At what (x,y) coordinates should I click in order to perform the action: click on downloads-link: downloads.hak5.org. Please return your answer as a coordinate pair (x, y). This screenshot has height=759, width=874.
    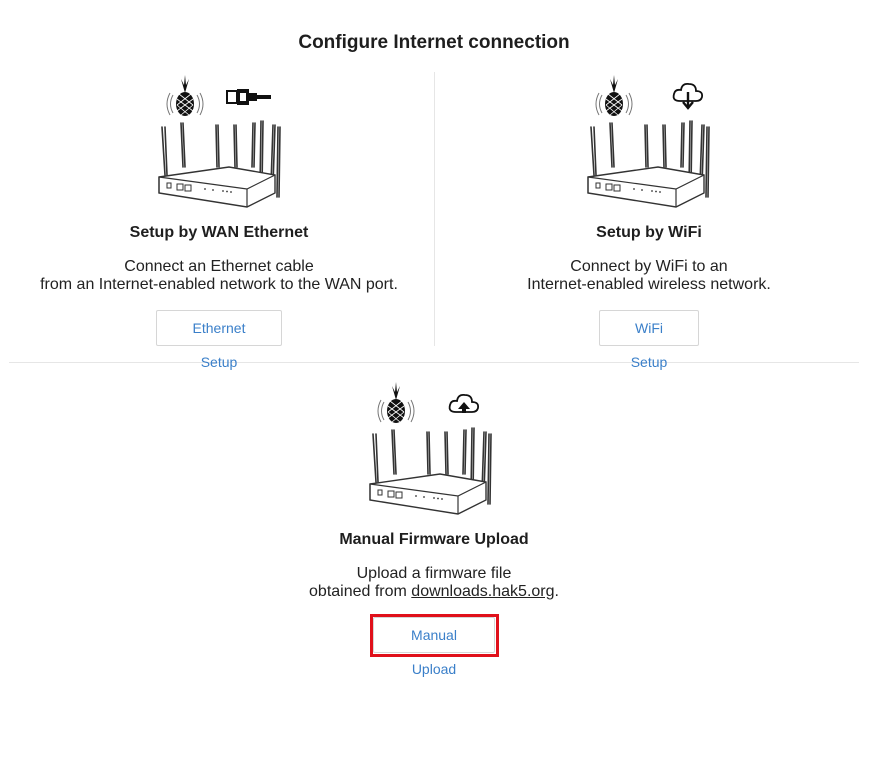
    Looking at the image, I should click on (482, 591).